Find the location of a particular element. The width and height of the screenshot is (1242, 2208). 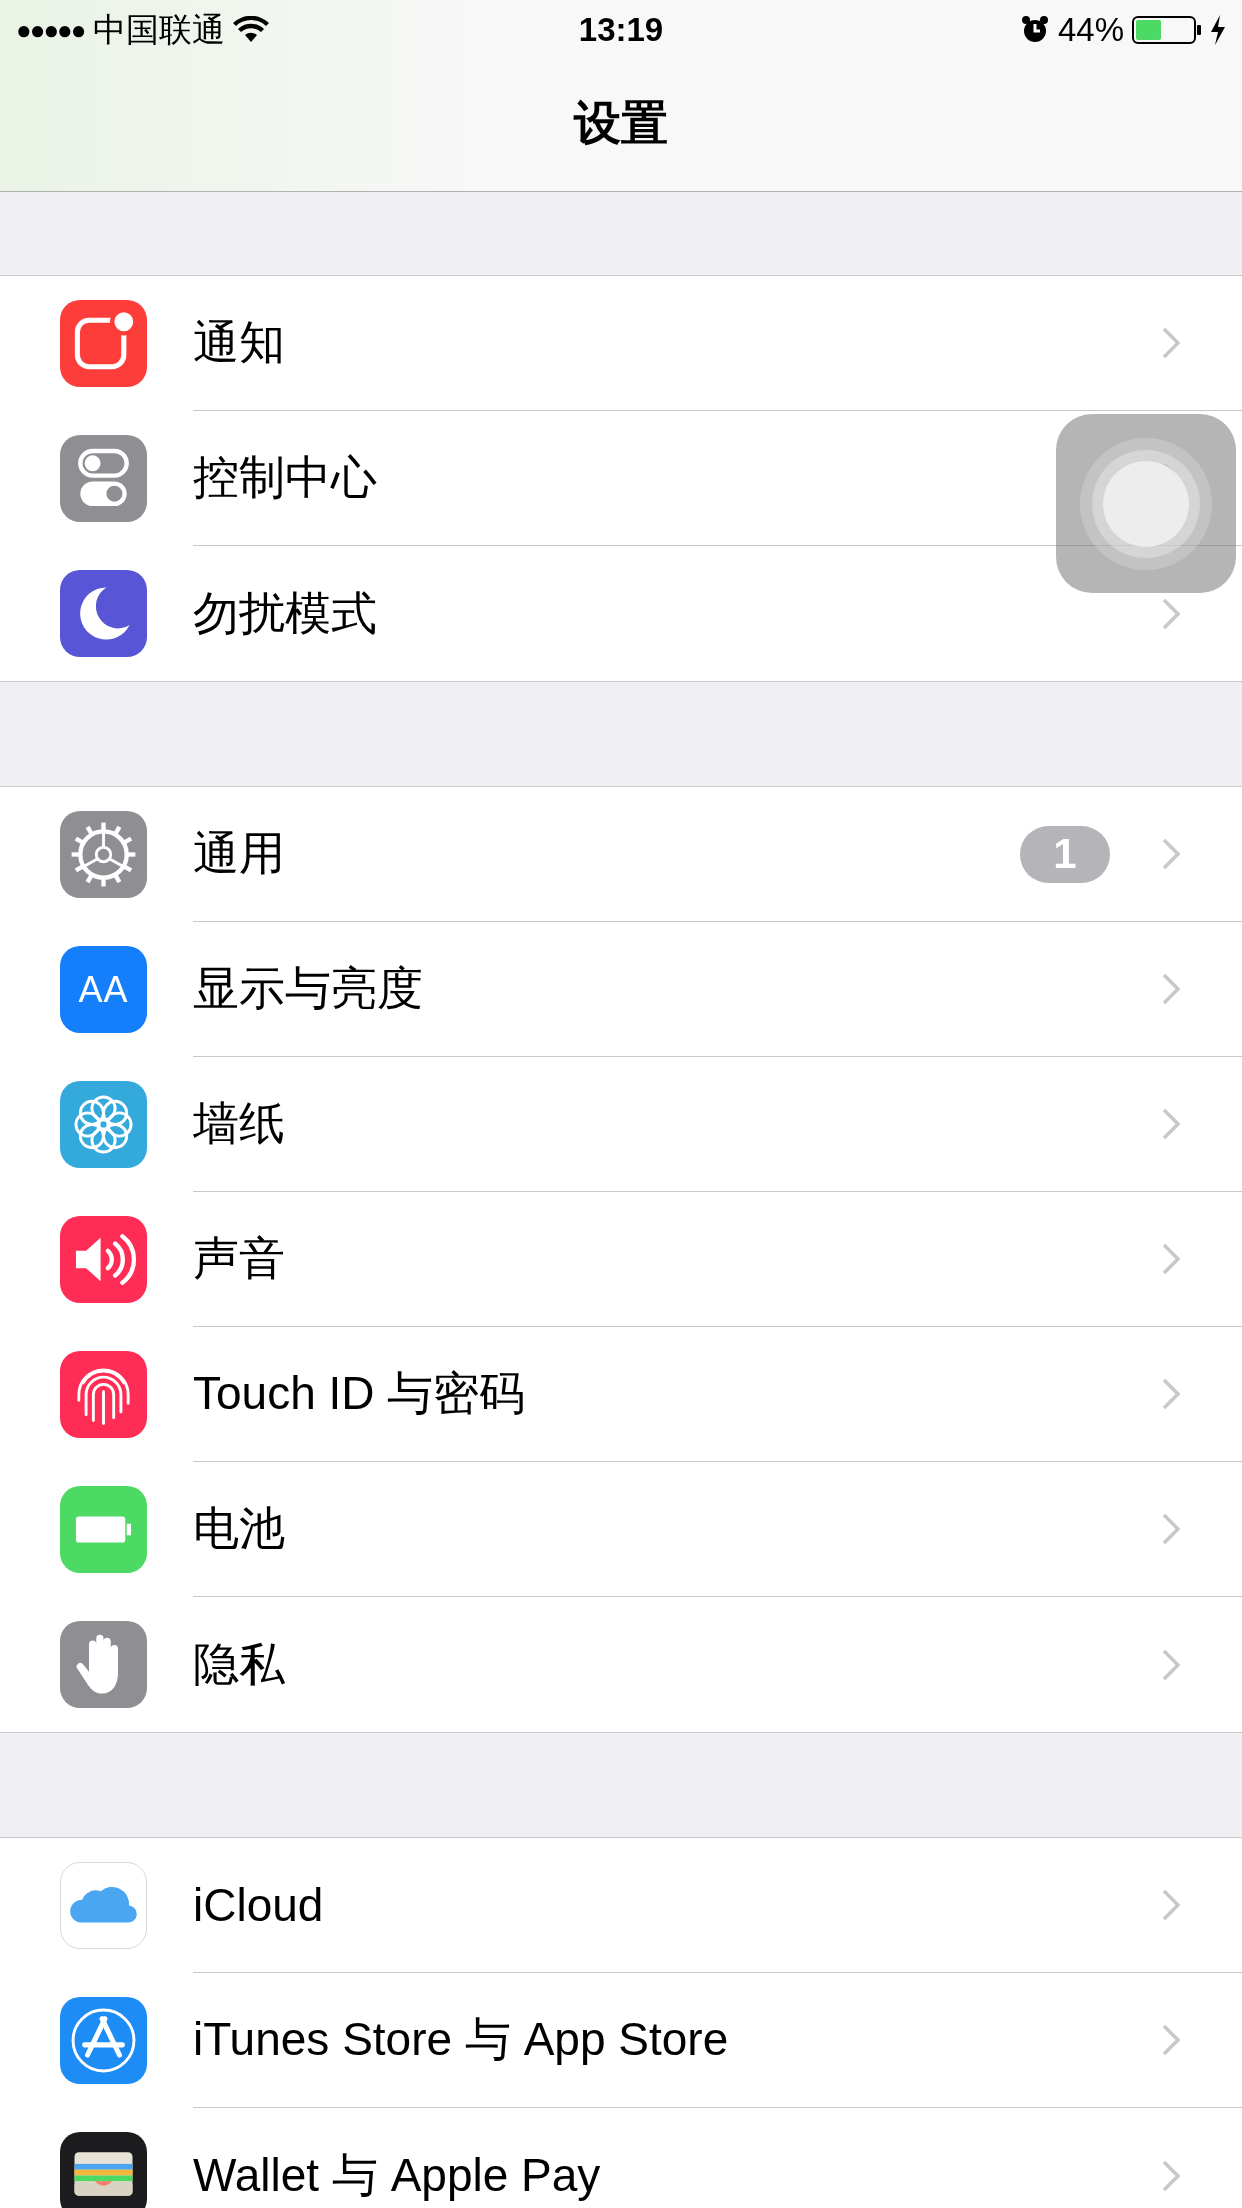

settings-row: Wallet 与 Apple Pay is located at coordinates (621, 2158).